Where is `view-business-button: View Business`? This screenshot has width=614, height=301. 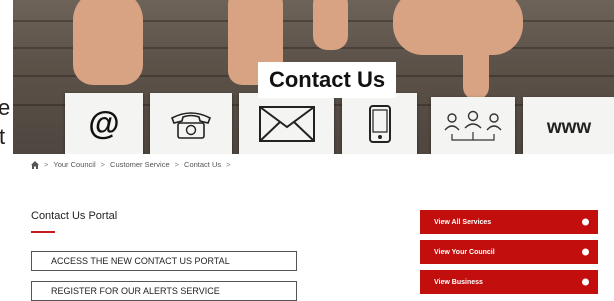 view-business-button: View Business is located at coordinates (509, 282).